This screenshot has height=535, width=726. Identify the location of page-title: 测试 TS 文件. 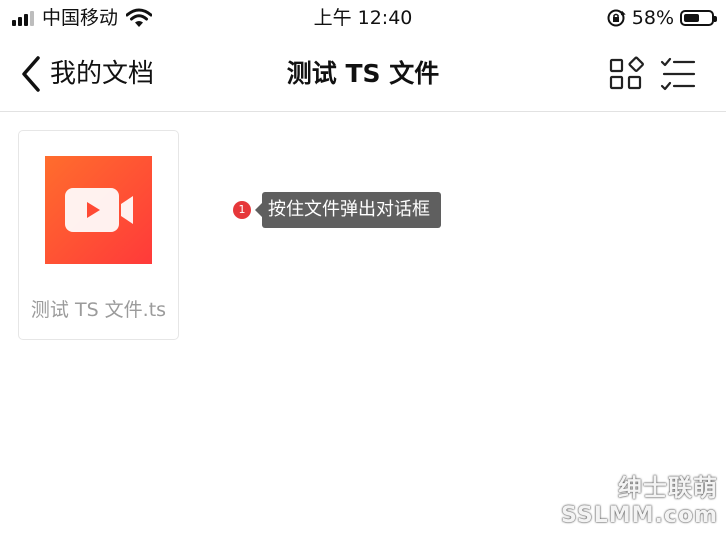
(363, 73).